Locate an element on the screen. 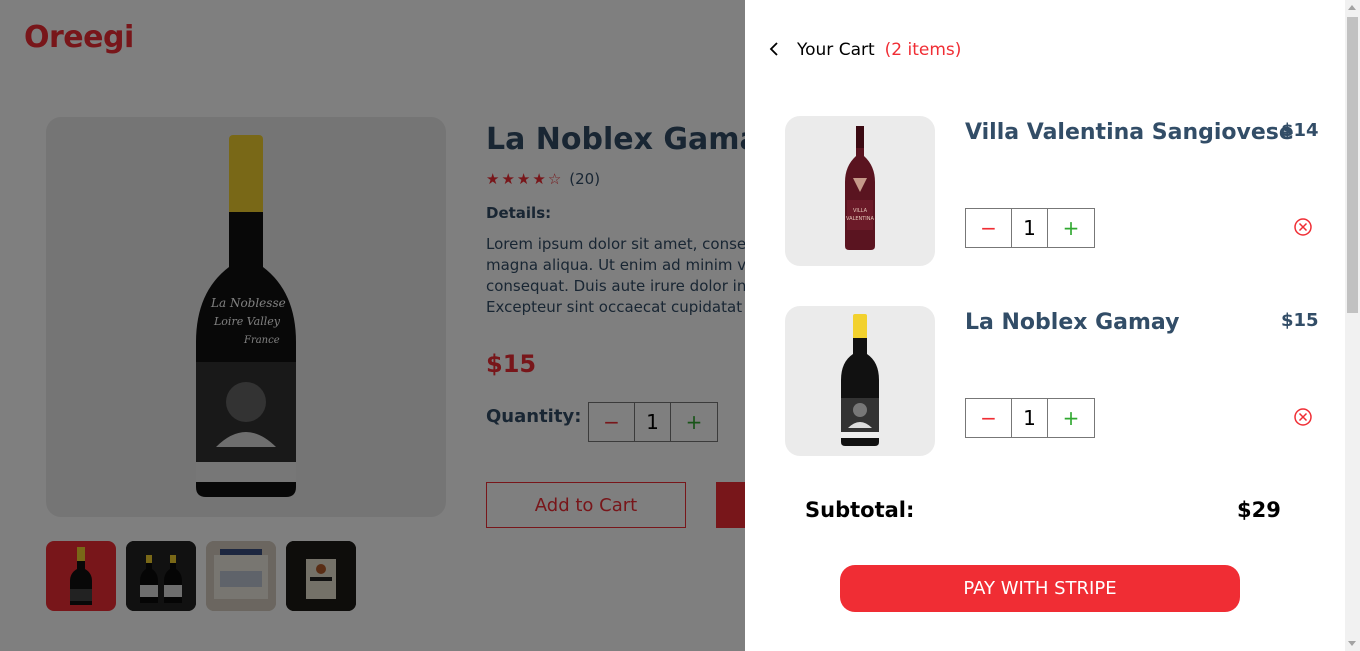 The height and width of the screenshot is (651, 1360). svg-text: VILLA is located at coordinates (860, 211).